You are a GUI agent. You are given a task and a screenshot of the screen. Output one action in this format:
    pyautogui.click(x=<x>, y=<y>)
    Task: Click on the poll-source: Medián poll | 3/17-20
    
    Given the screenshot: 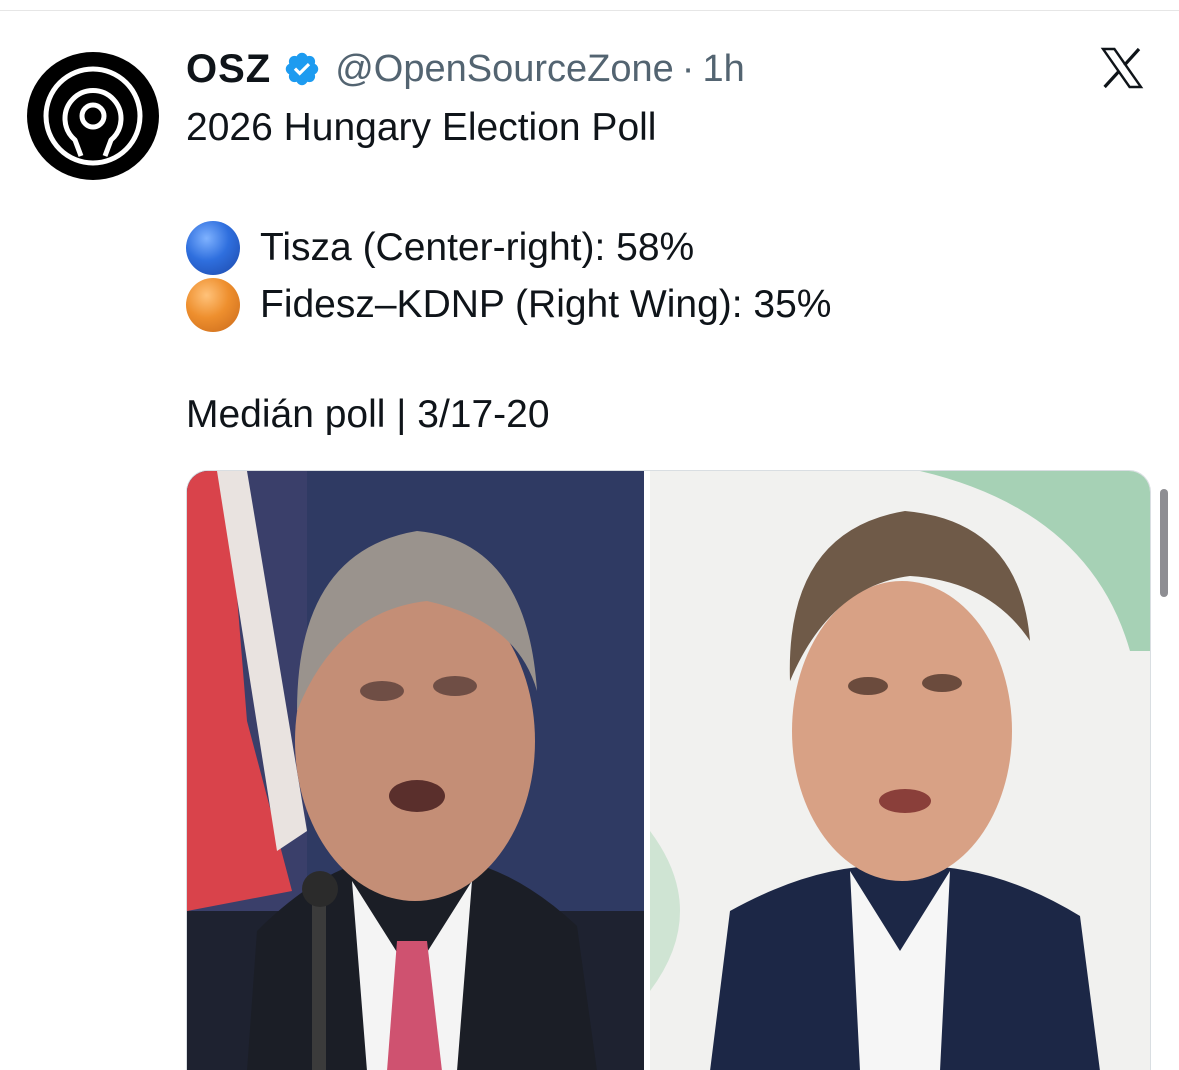 What is the action you would take?
    pyautogui.click(x=368, y=414)
    